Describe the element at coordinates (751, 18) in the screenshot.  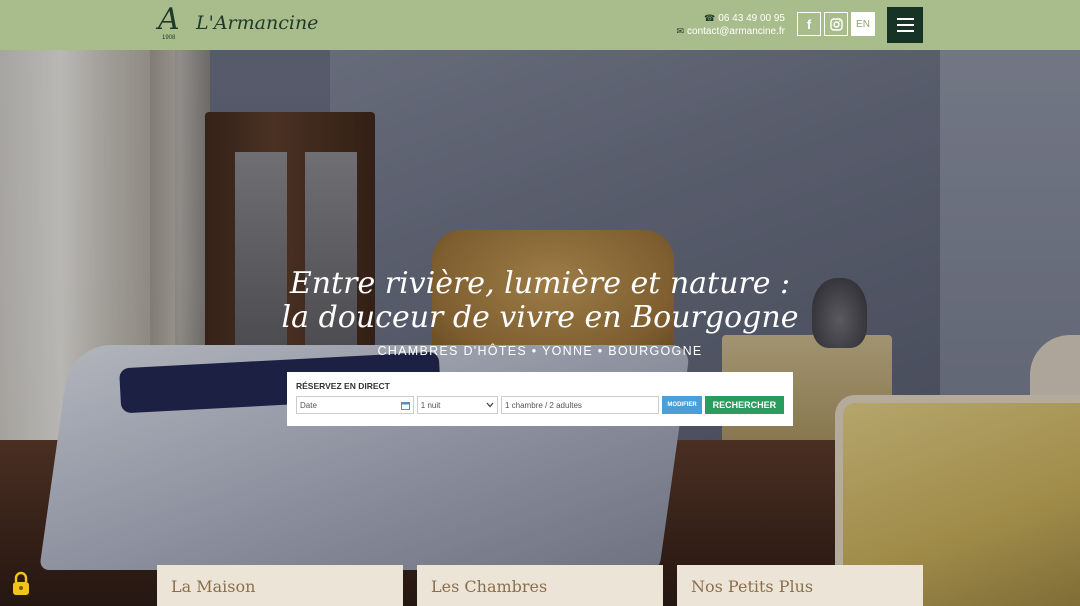
I see `contact-phone: 06 43 49 00 95` at that location.